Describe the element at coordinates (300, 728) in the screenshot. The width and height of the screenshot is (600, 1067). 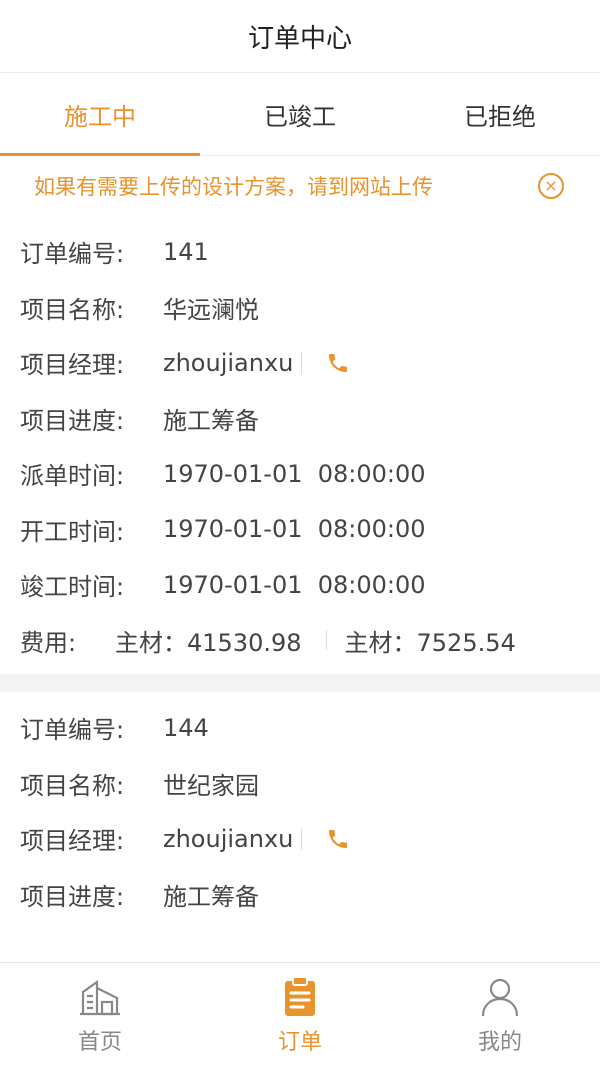
I see `order-number-row: 订单编号: 144` at that location.